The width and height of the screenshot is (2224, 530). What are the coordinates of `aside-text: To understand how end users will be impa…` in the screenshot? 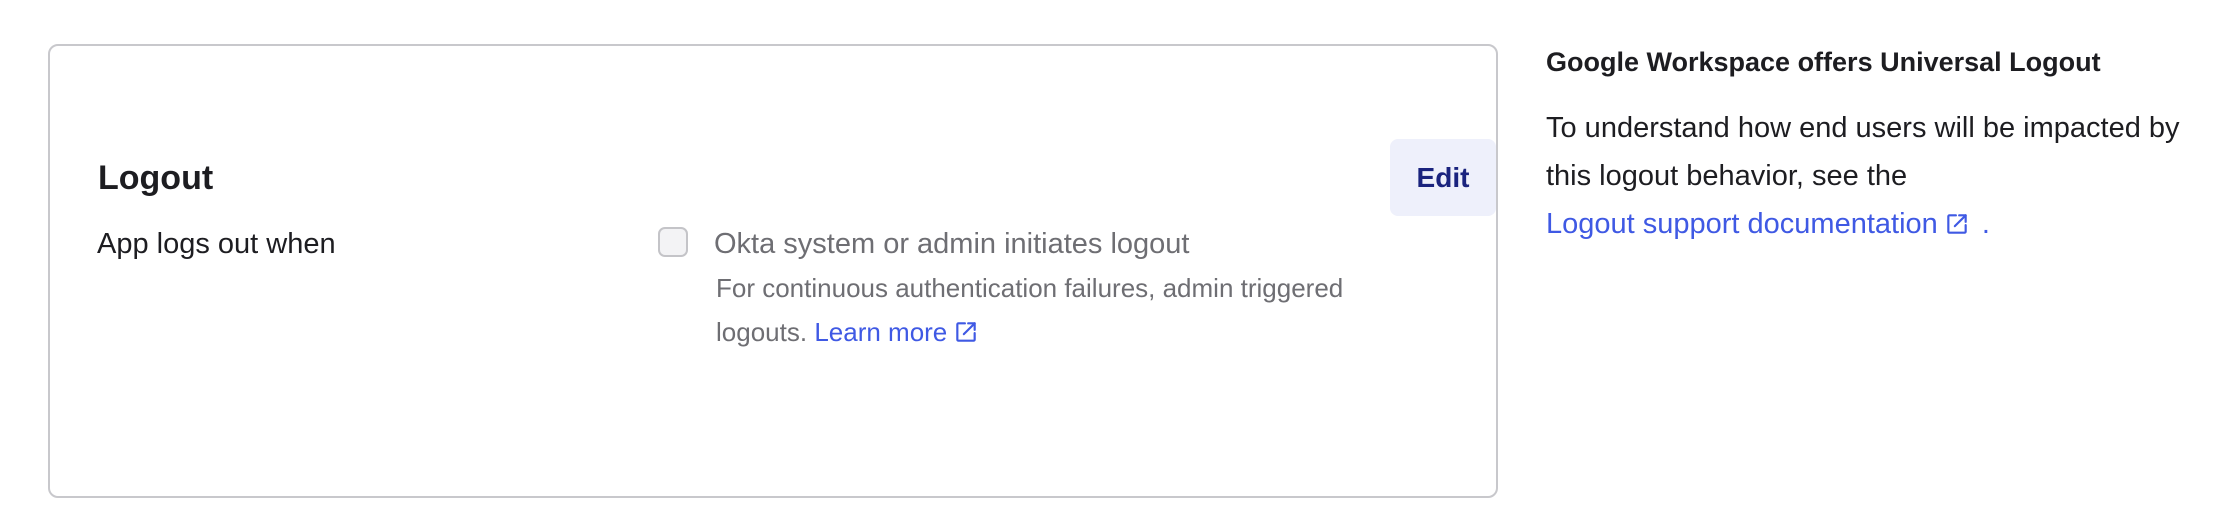 It's located at (1866, 176).